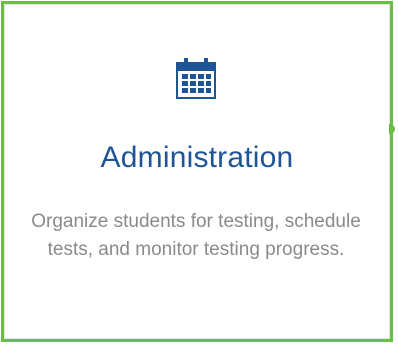  What do you see at coordinates (197, 157) in the screenshot?
I see `tile-title: Administration` at bounding box center [197, 157].